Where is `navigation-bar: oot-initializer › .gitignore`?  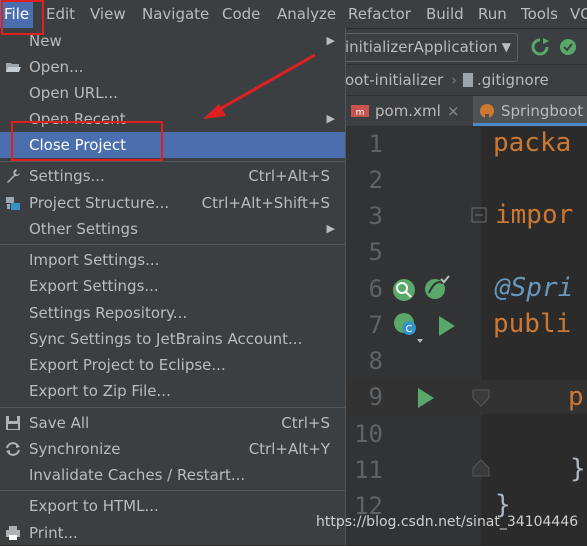
navigation-bar: oot-initializer › .gitignore is located at coordinates (466, 80).